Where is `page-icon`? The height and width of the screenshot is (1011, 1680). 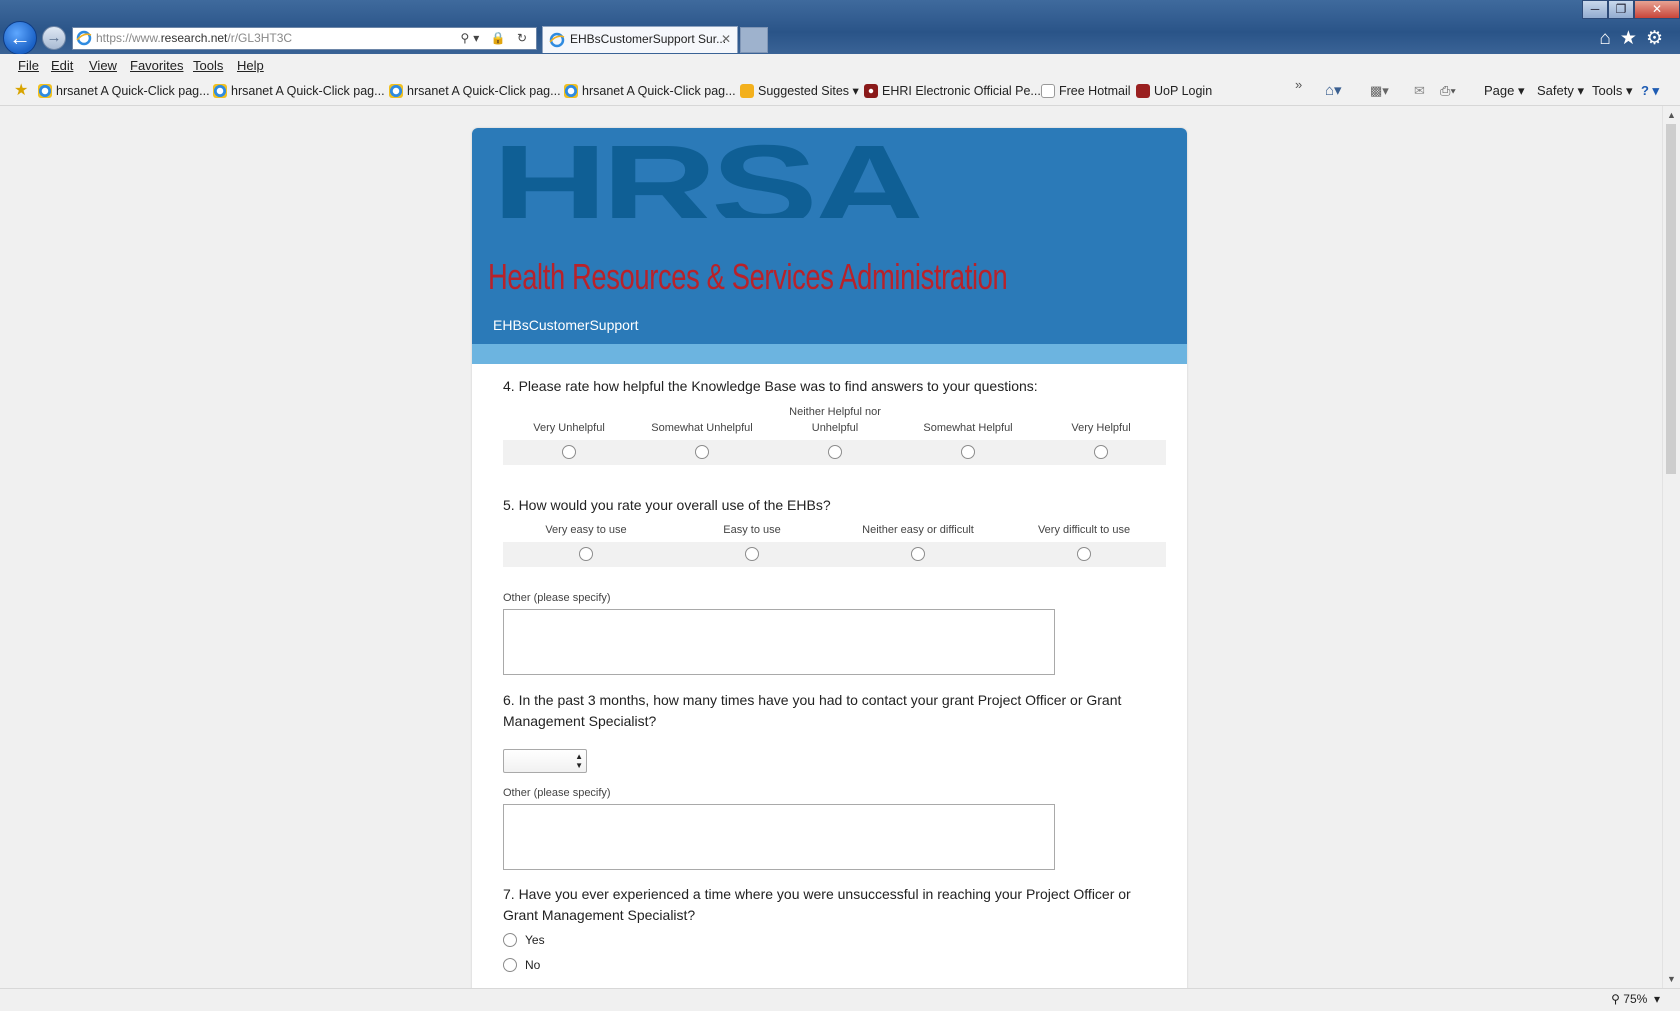 page-icon is located at coordinates (1048, 91).